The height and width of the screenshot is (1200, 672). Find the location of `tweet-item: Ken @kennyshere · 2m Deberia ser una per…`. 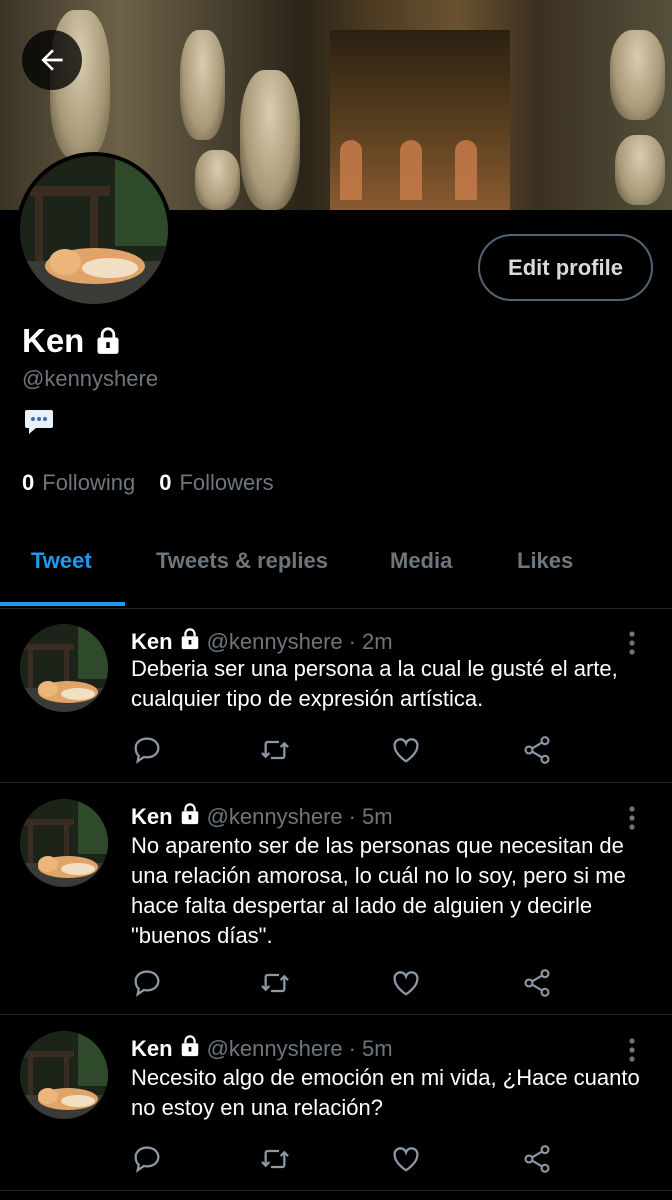

tweet-item: Ken @kennyshere · 2m Deberia ser una per… is located at coordinates (336, 695).